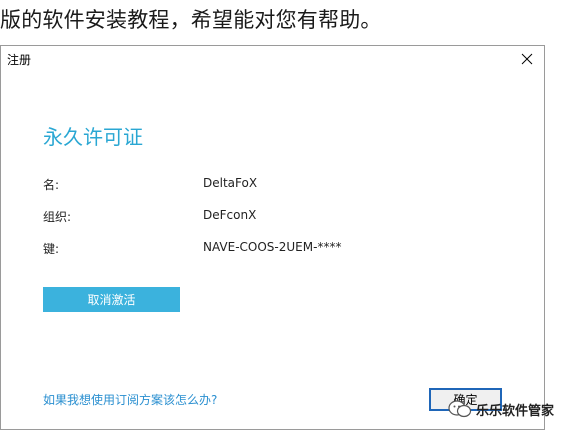 The height and width of the screenshot is (434, 578). Describe the element at coordinates (515, 411) in the screenshot. I see `watermark-text: 乐乐软件管家` at that location.